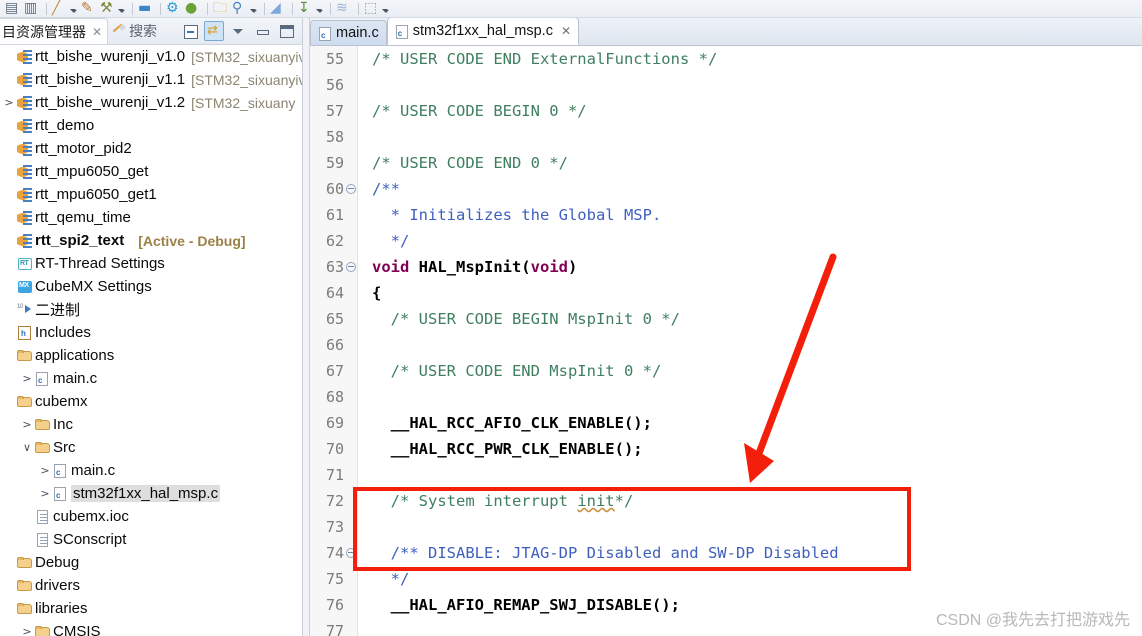  Describe the element at coordinates (151, 309) in the screenshot. I see `tree-item: 二进制` at that location.